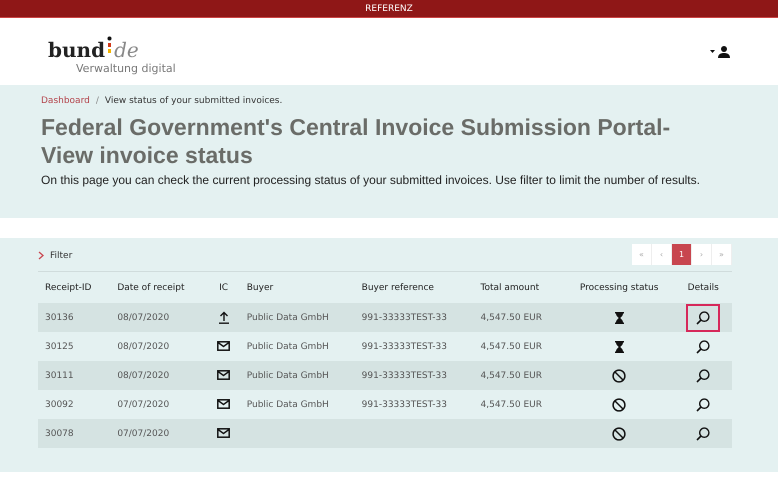  What do you see at coordinates (356, 141) in the screenshot?
I see `page-title: Federal Government's Central Invoice Submission Portal- View invoice status` at bounding box center [356, 141].